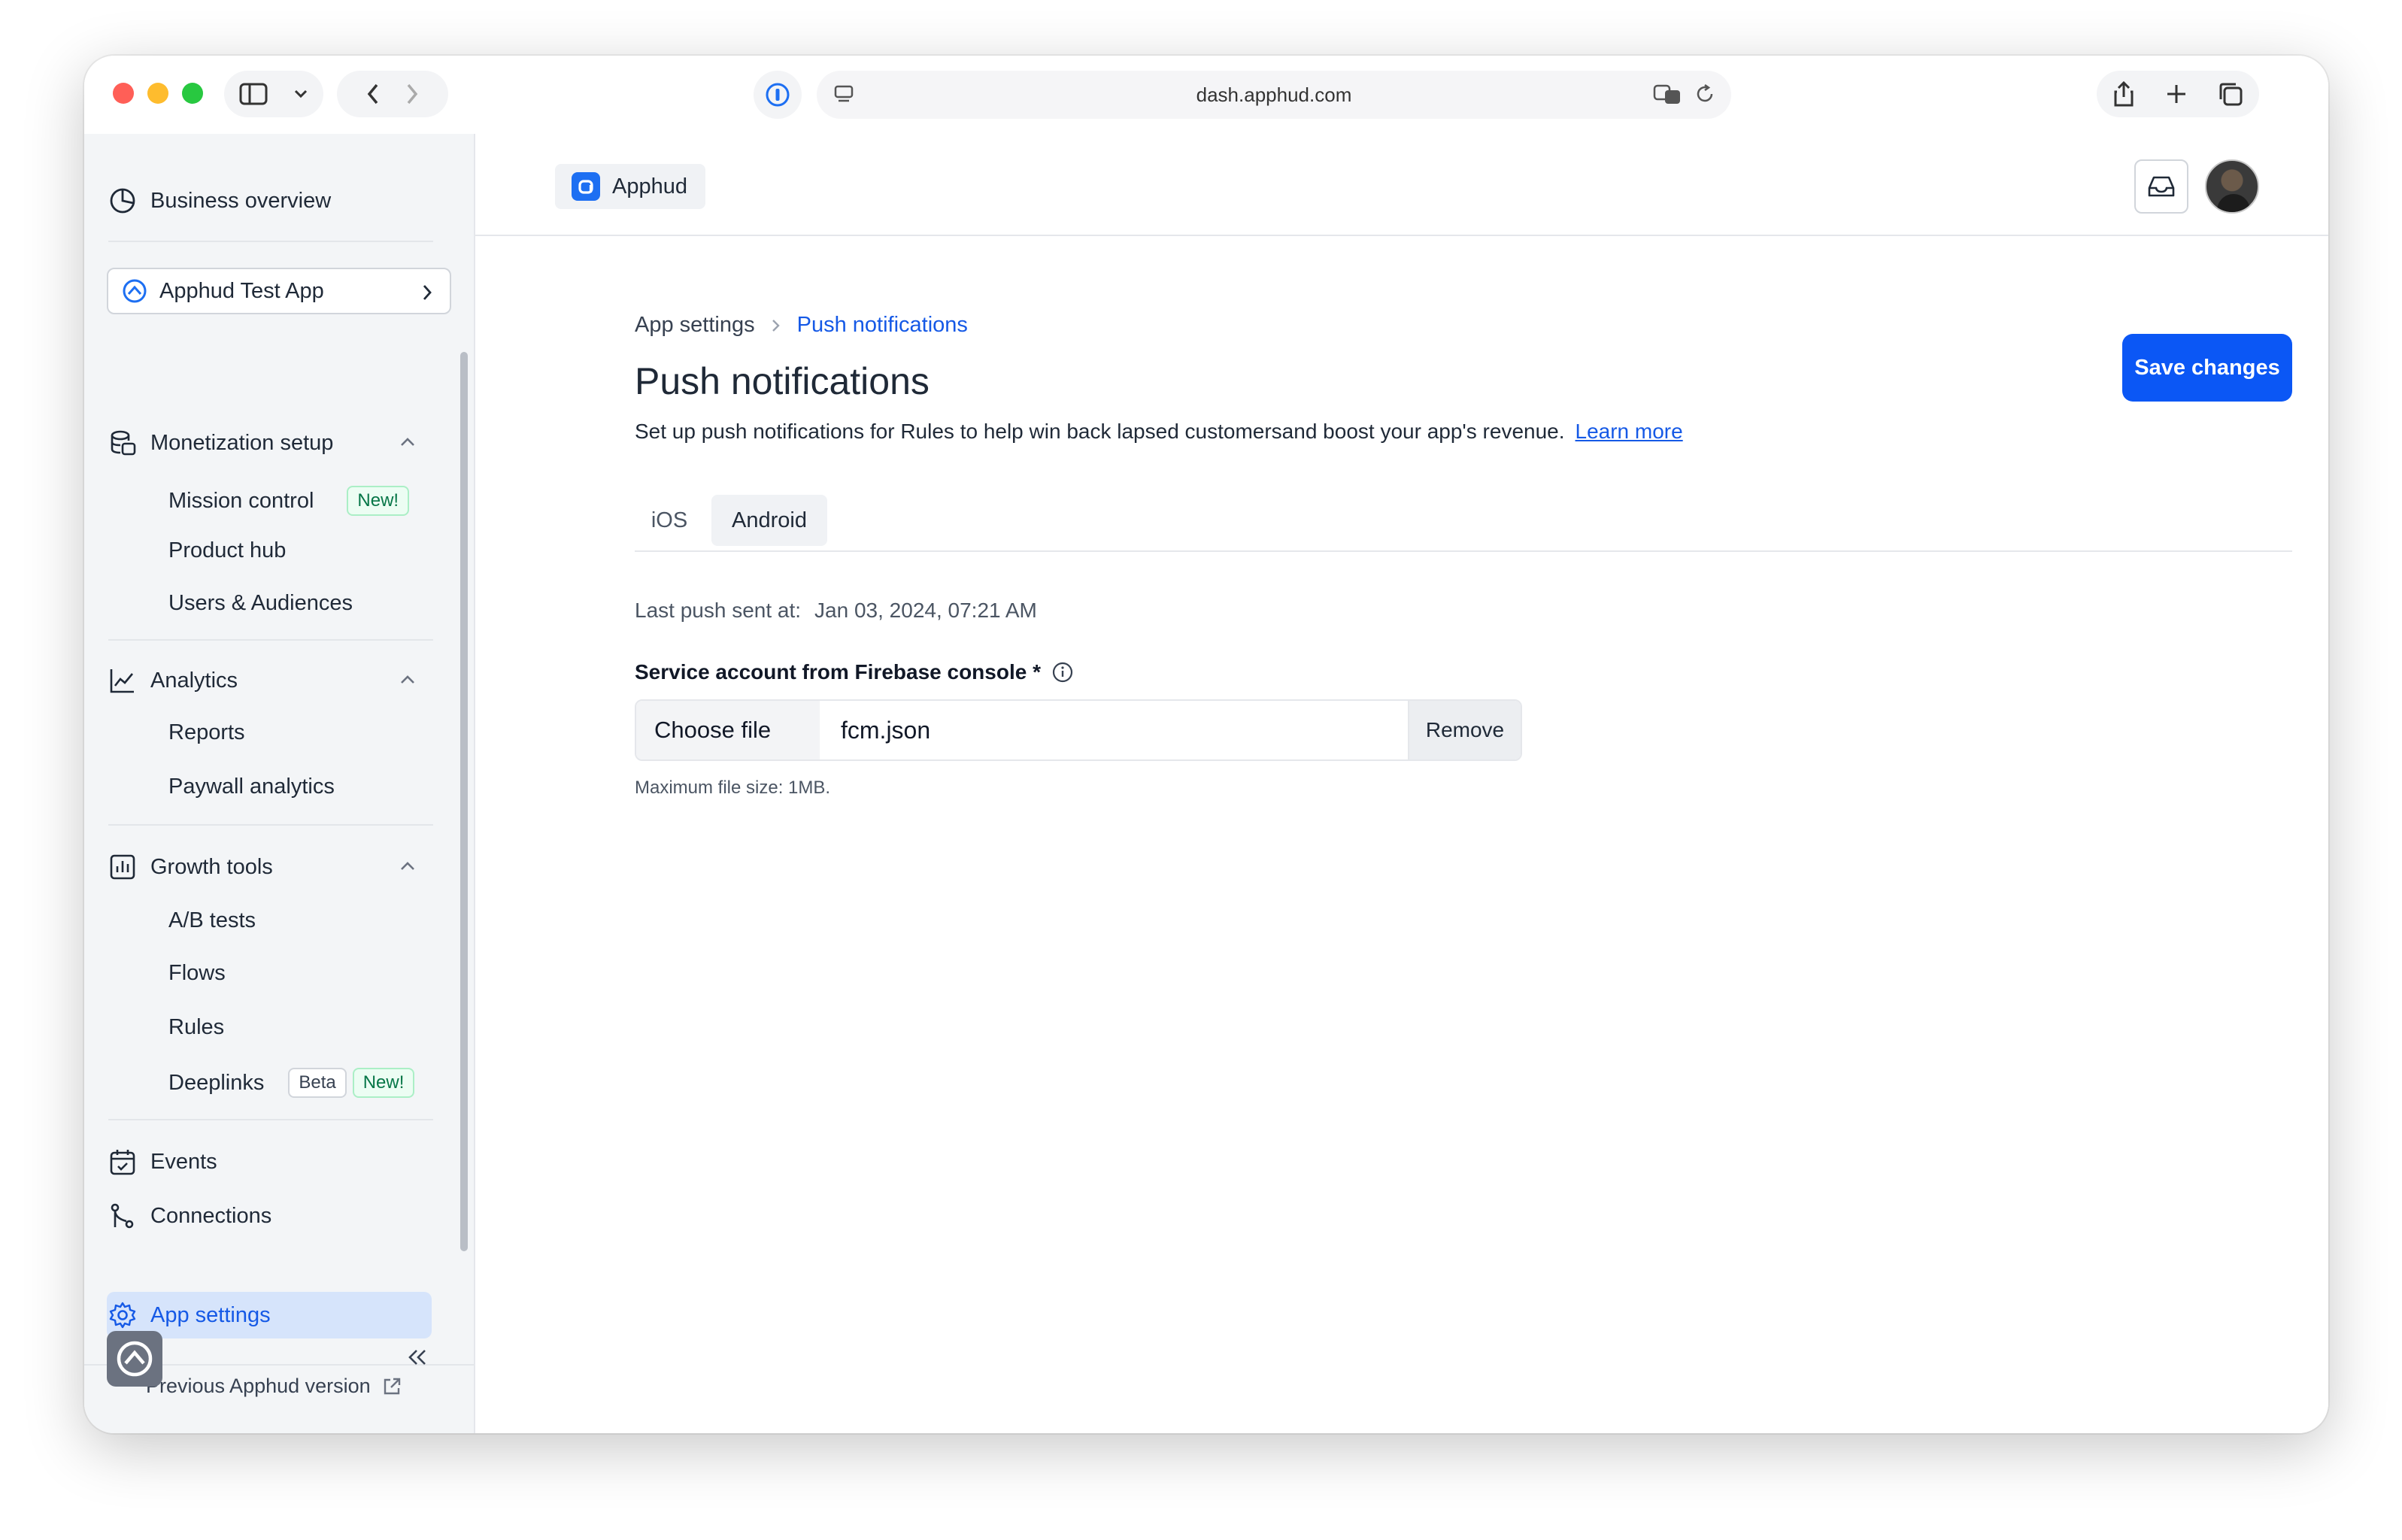 Image resolution: width=2402 pixels, height=1540 pixels. I want to click on sidebar-toggle-button, so click(273, 94).